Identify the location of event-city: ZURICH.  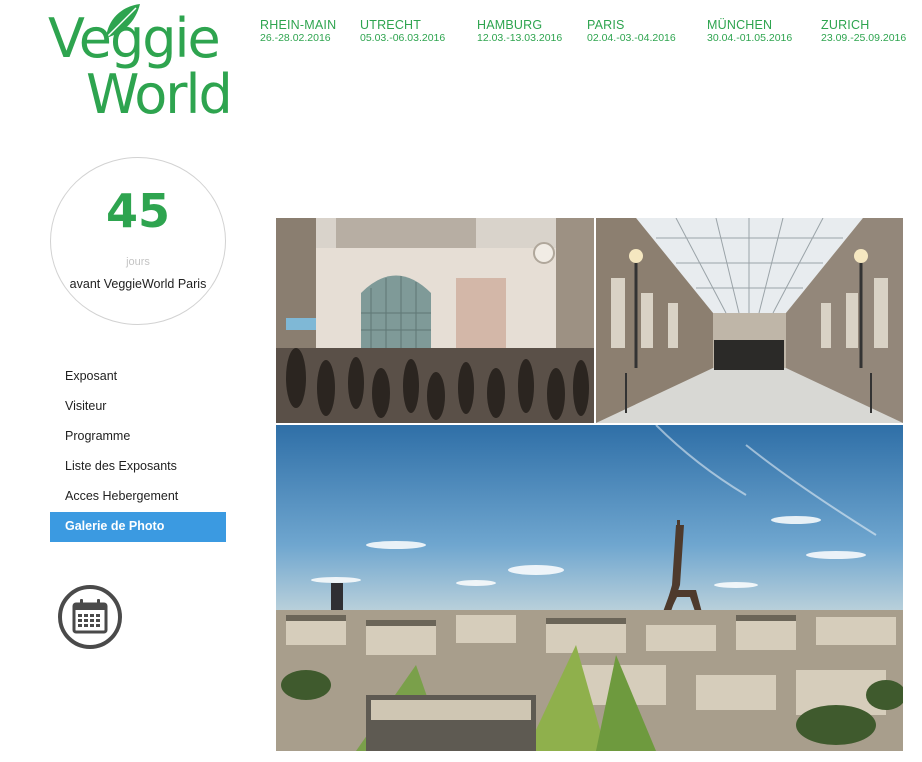
(845, 25).